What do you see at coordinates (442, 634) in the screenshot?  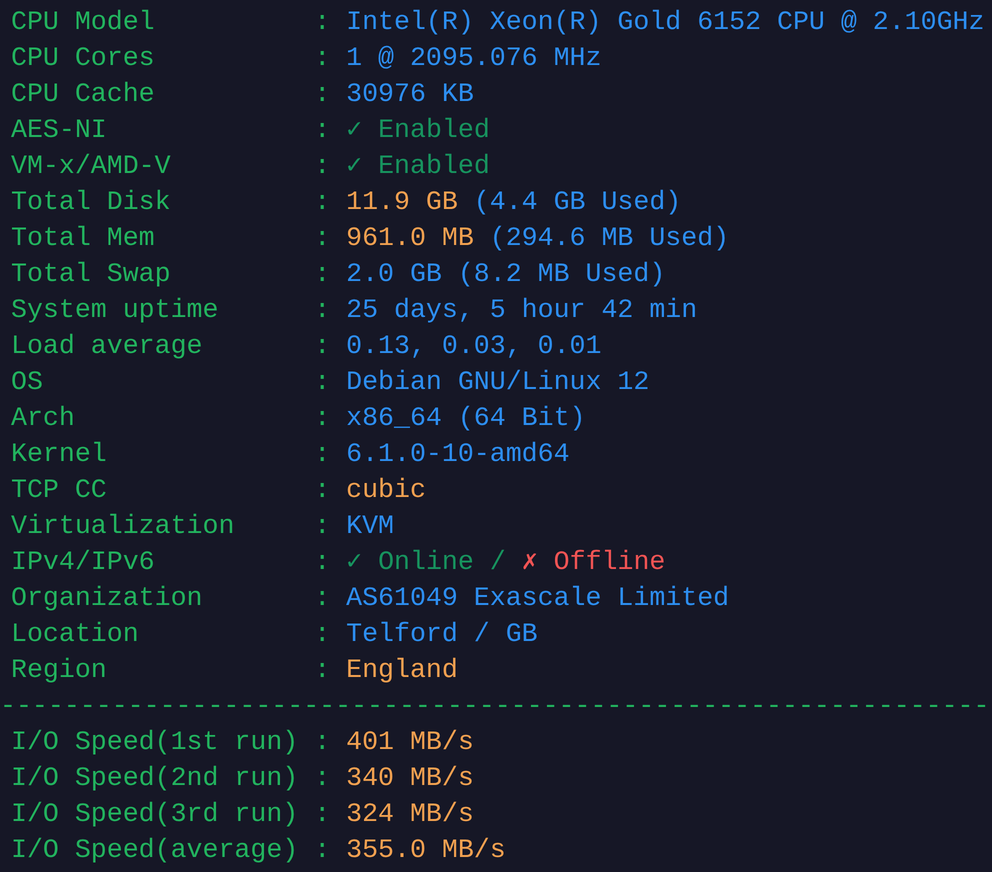 I see `field-value: Telford / GB` at bounding box center [442, 634].